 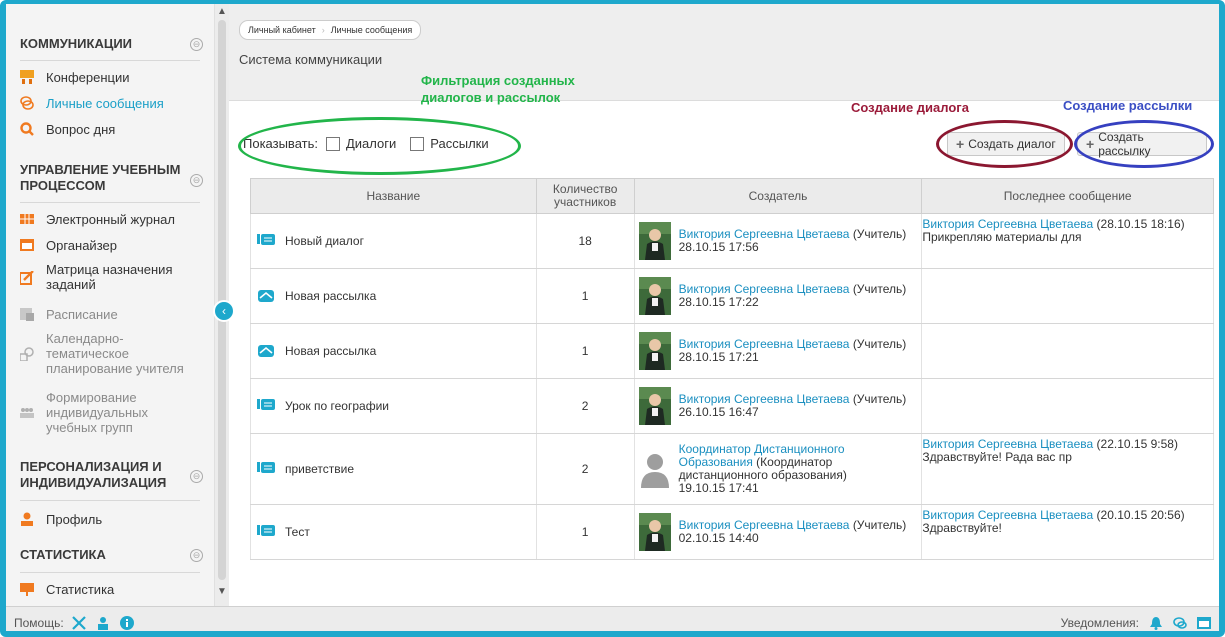 I want to click on help-label: Помощь:, so click(x=39, y=623).